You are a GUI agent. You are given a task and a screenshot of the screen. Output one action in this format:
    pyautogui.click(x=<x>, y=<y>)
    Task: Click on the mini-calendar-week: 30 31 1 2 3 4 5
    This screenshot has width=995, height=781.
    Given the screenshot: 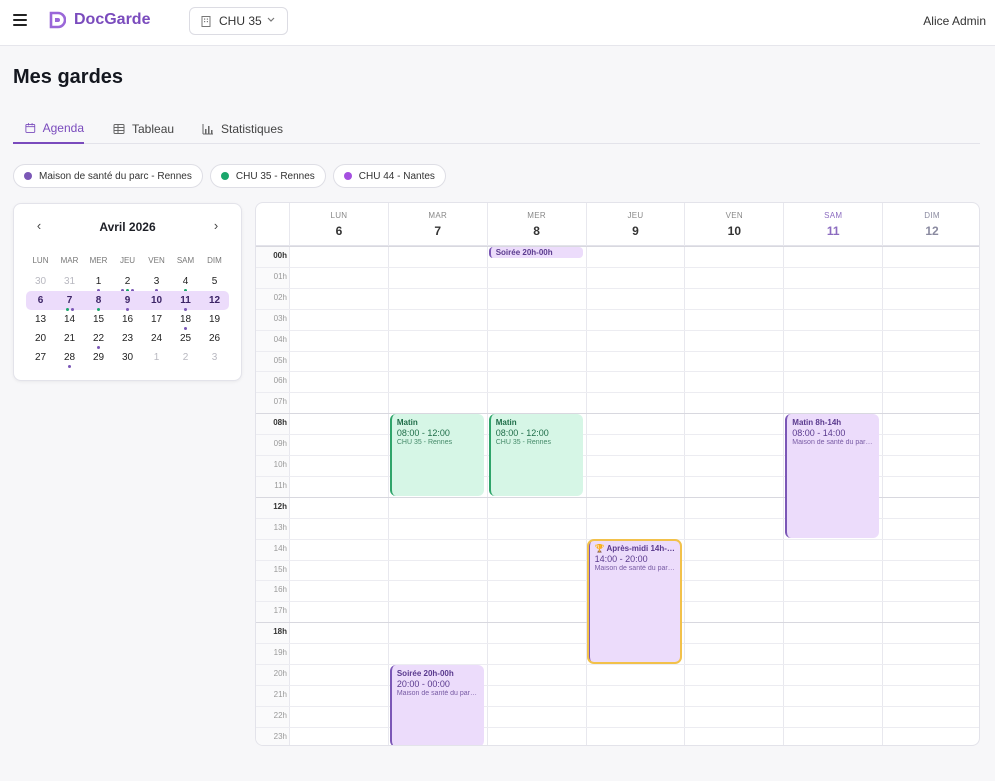 What is the action you would take?
    pyautogui.click(x=127, y=282)
    